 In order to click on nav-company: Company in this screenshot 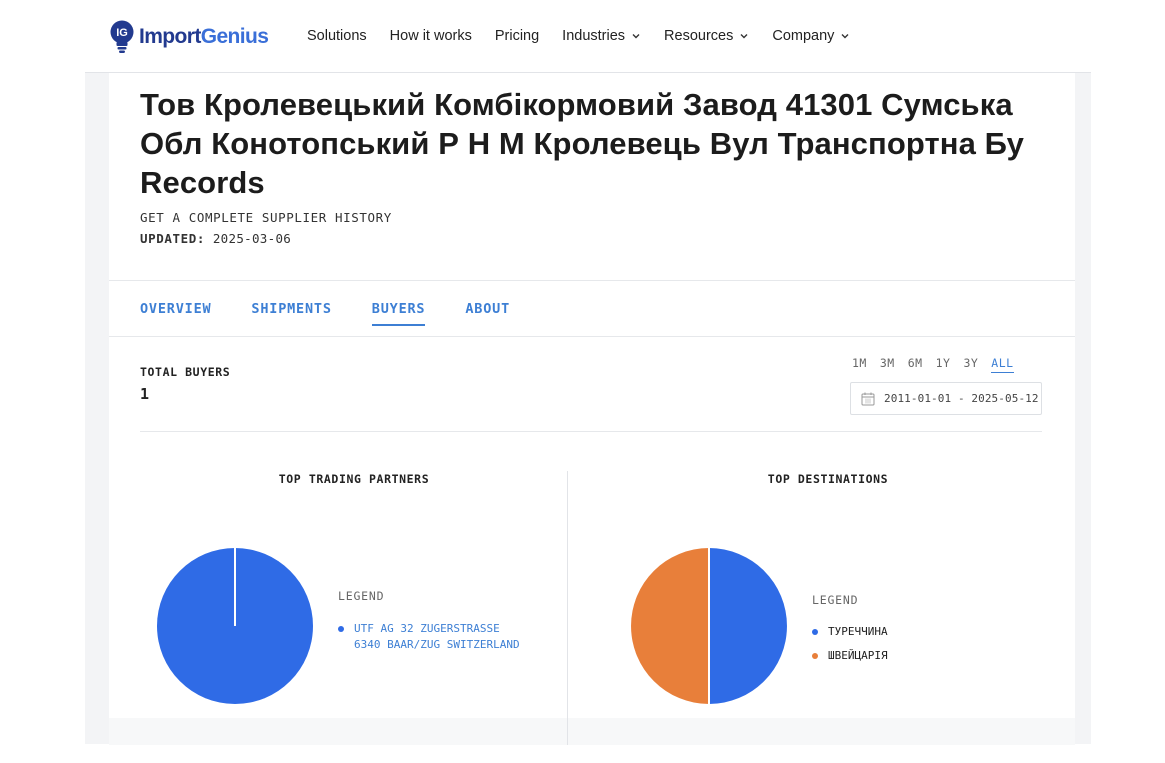, I will do `click(811, 36)`.